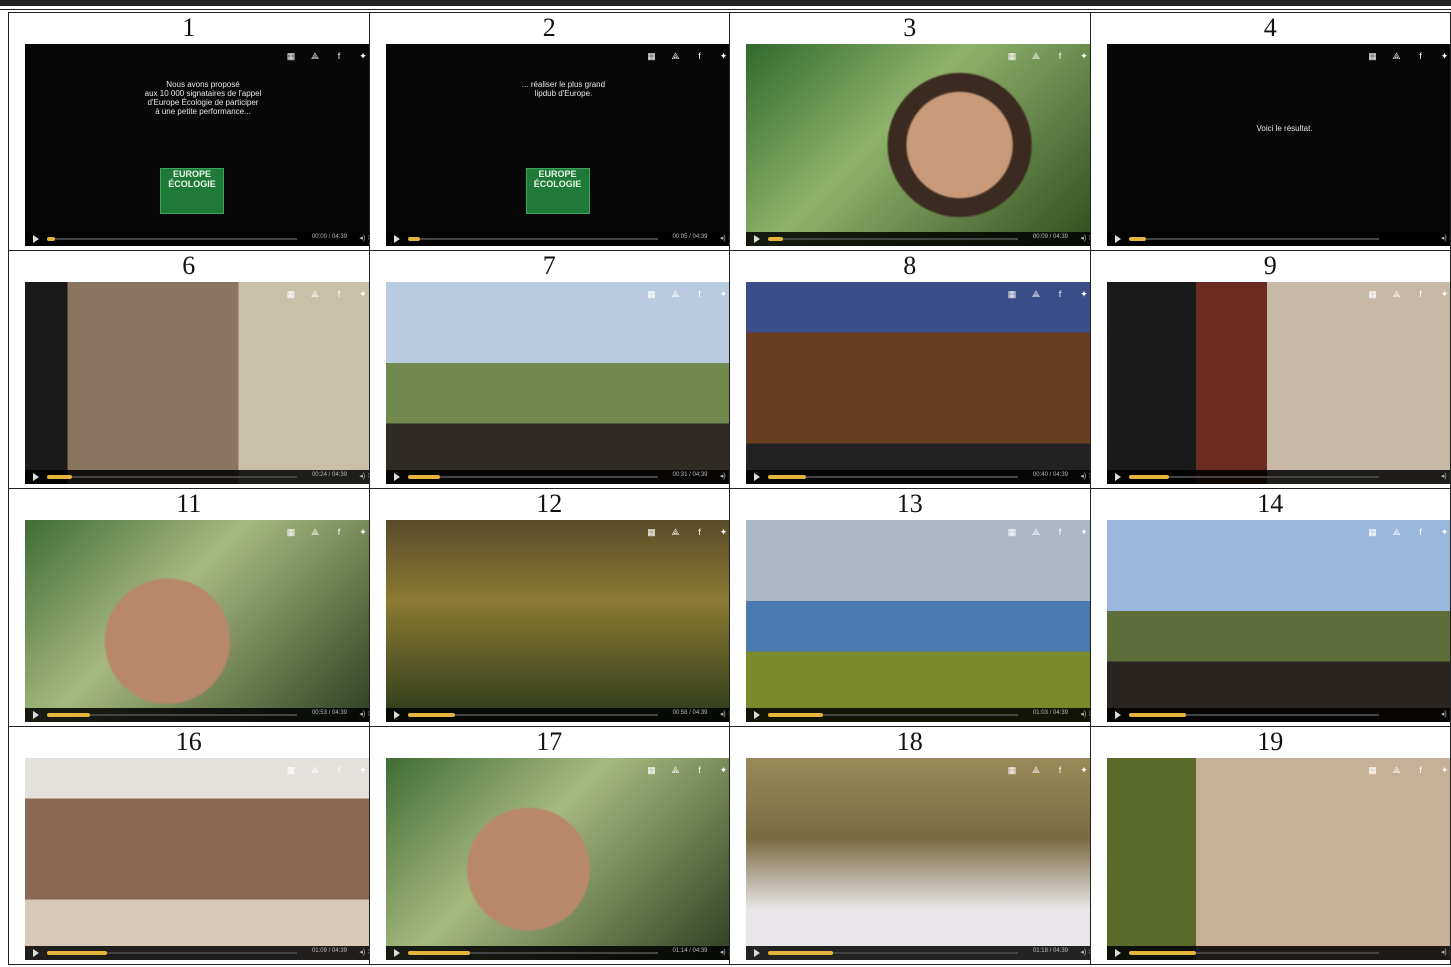 The width and height of the screenshot is (1451, 967). What do you see at coordinates (918, 859) in the screenshot?
I see `video-frame: ▦⟁f✦ 01:18 / 04:39 ◂) ✕` at bounding box center [918, 859].